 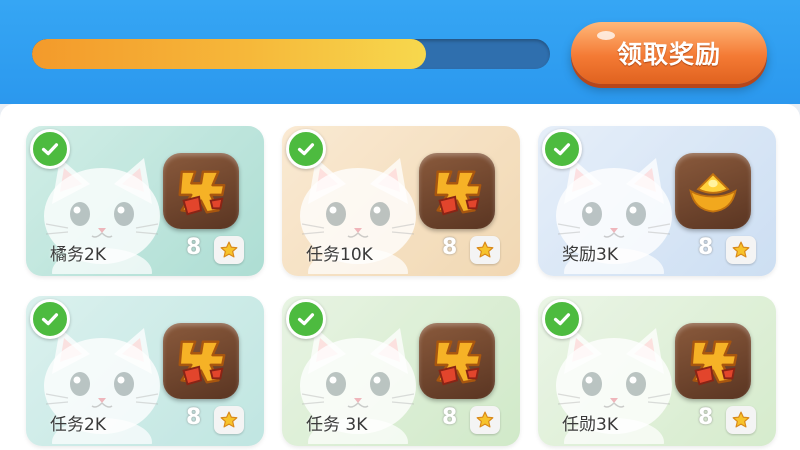 What do you see at coordinates (78, 425) in the screenshot?
I see `task-label: 任务2K` at bounding box center [78, 425].